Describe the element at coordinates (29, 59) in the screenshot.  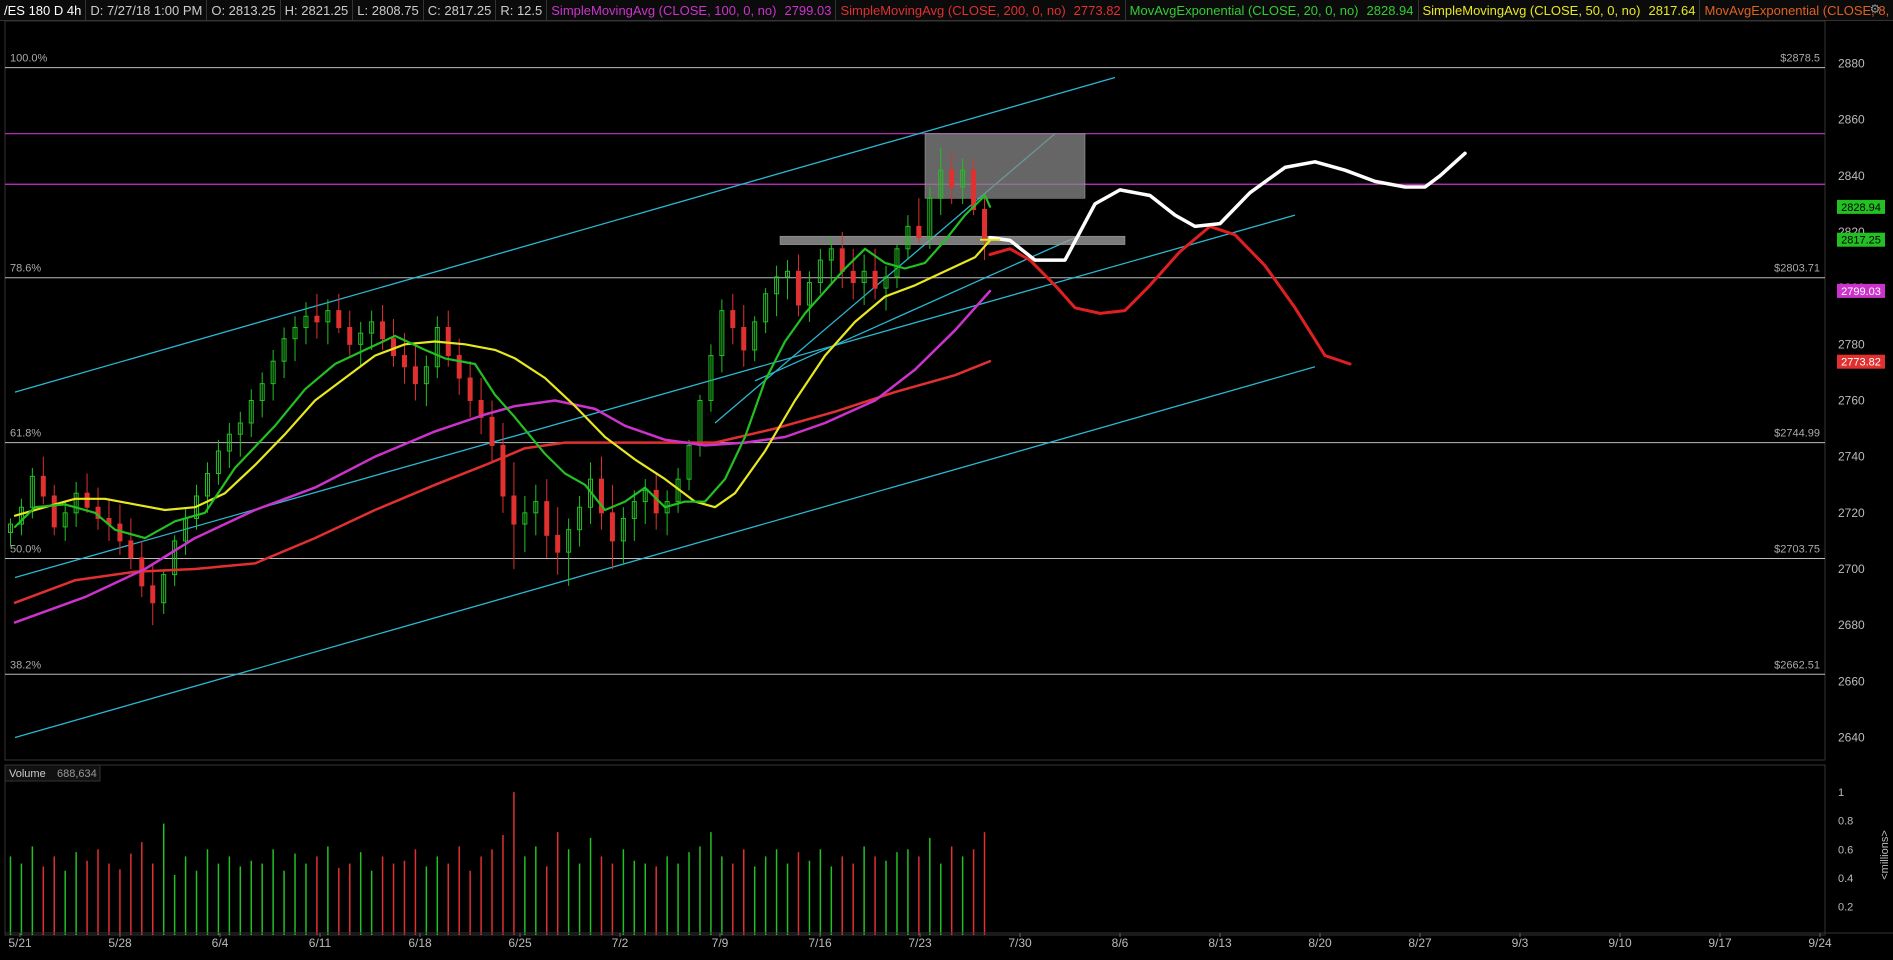
I see `fib-percent-label: 100.0%` at that location.